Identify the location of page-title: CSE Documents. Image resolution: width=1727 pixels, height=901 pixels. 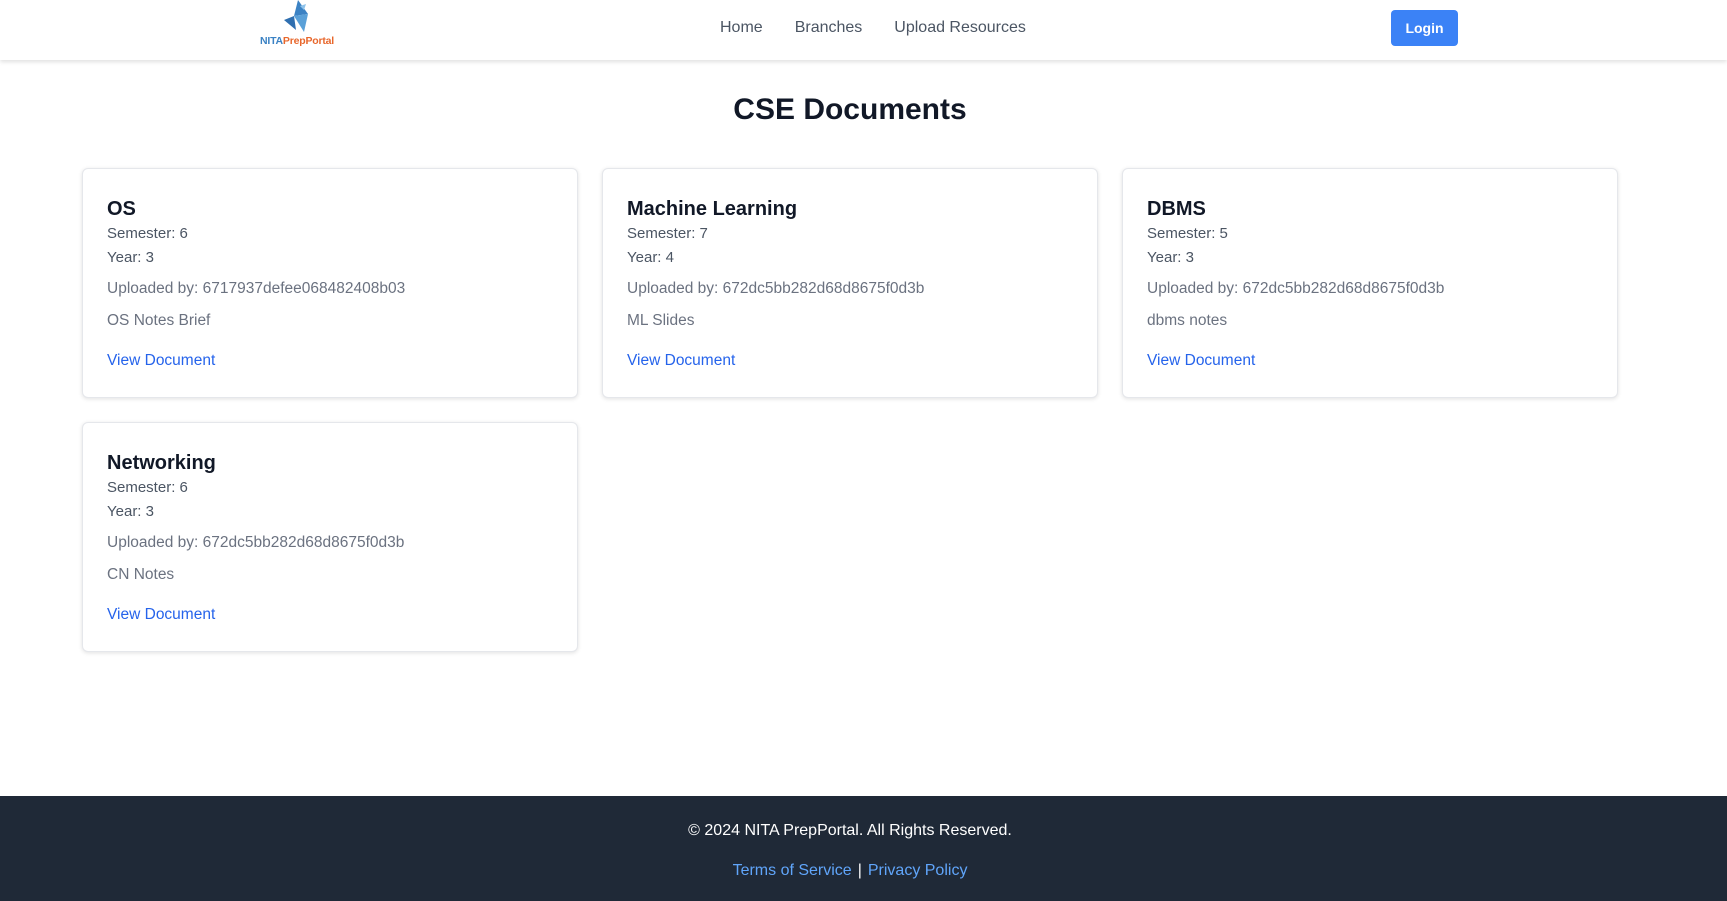
(850, 109).